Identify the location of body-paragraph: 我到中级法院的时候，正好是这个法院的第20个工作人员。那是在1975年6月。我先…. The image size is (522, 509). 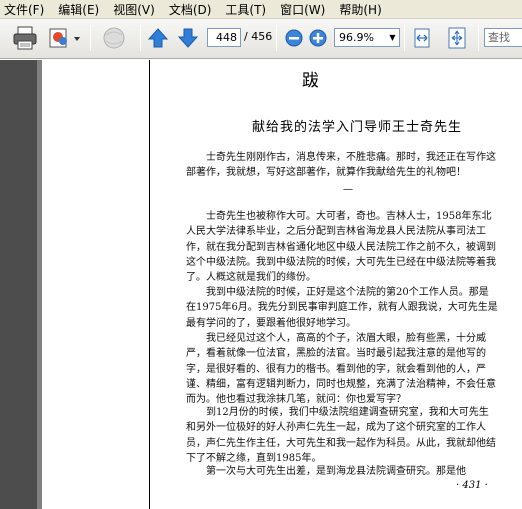
(342, 308).